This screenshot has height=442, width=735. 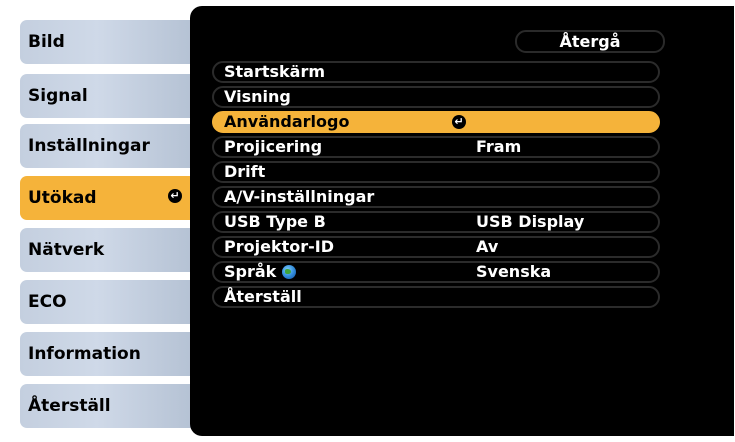 I want to click on sidebar-item-label: ECO, so click(x=47, y=302).